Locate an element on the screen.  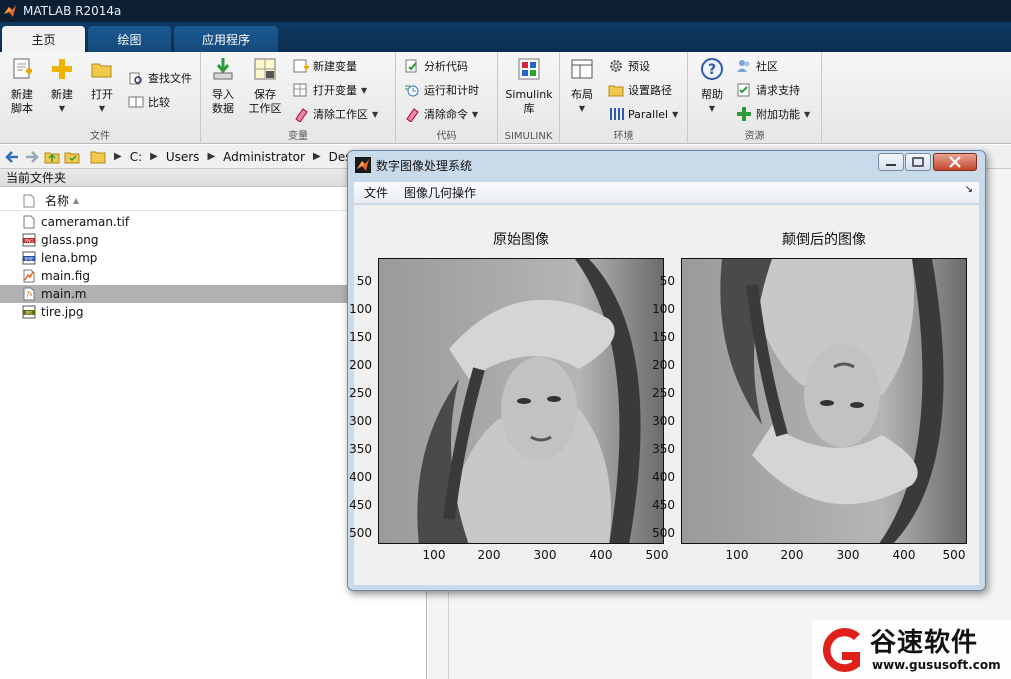
import-data-button: 导入 数据 is located at coordinates (223, 86).